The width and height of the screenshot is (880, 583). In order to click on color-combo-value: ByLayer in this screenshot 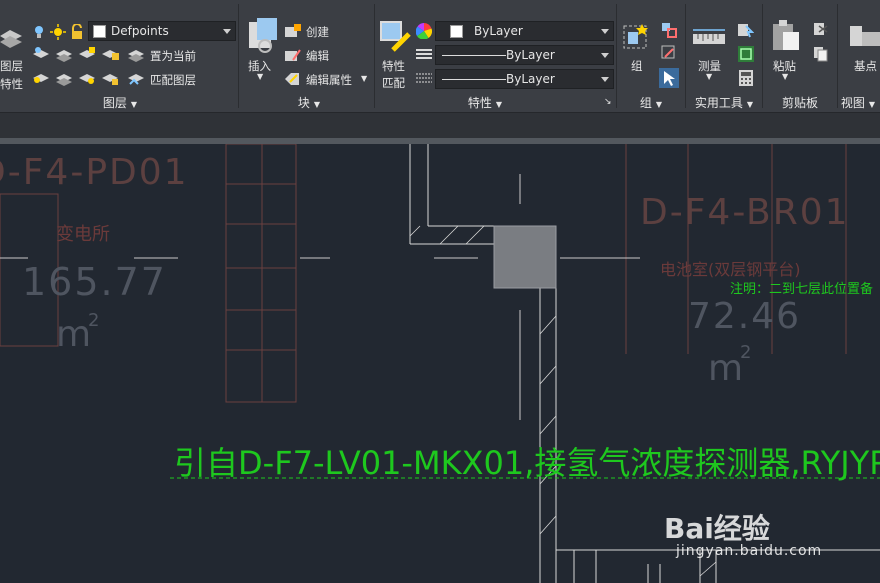, I will do `click(498, 31)`.